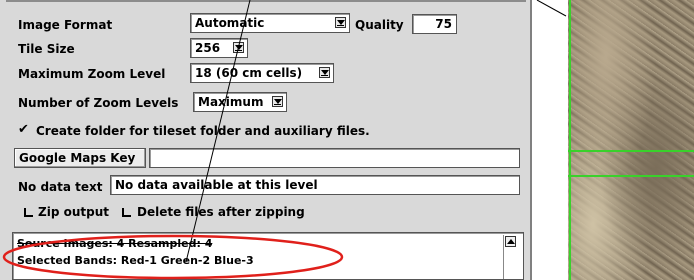  Describe the element at coordinates (434, 24) in the screenshot. I see `quality-input: 75` at that location.